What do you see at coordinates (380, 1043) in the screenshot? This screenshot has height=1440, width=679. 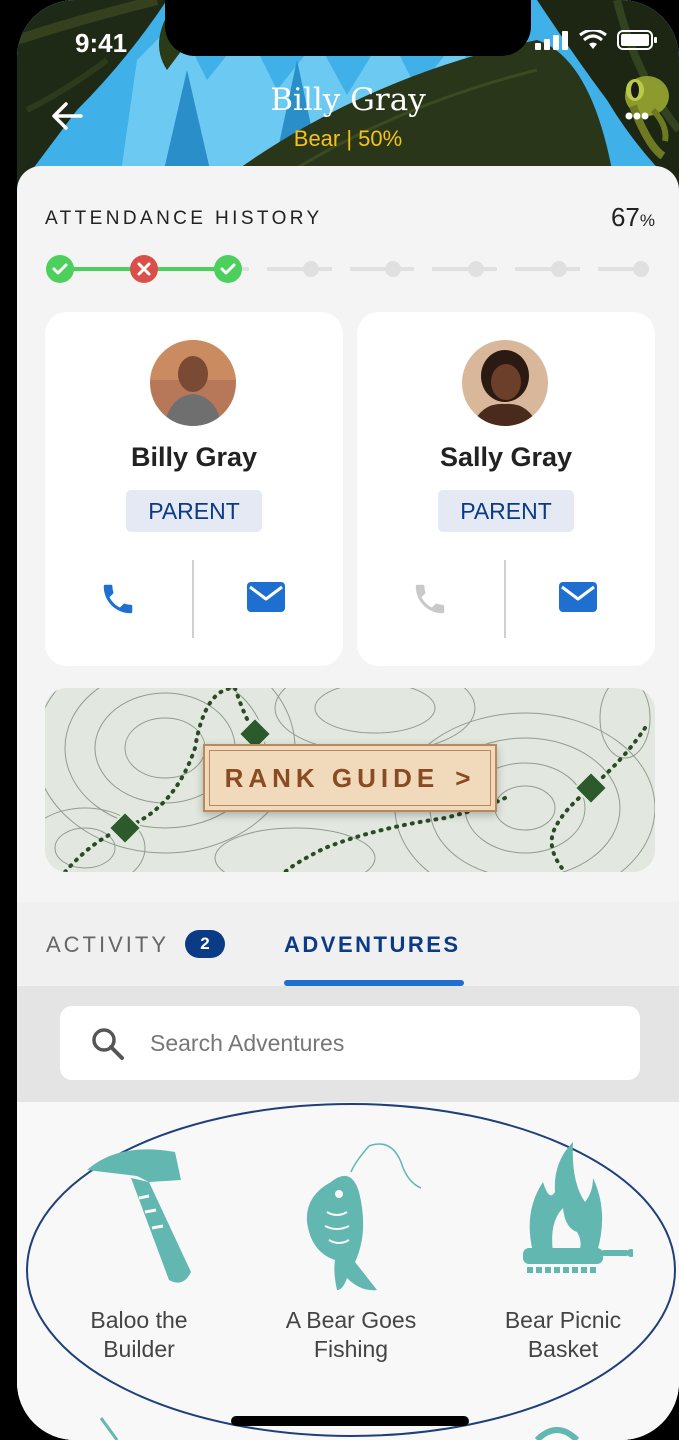 I see `search-input` at bounding box center [380, 1043].